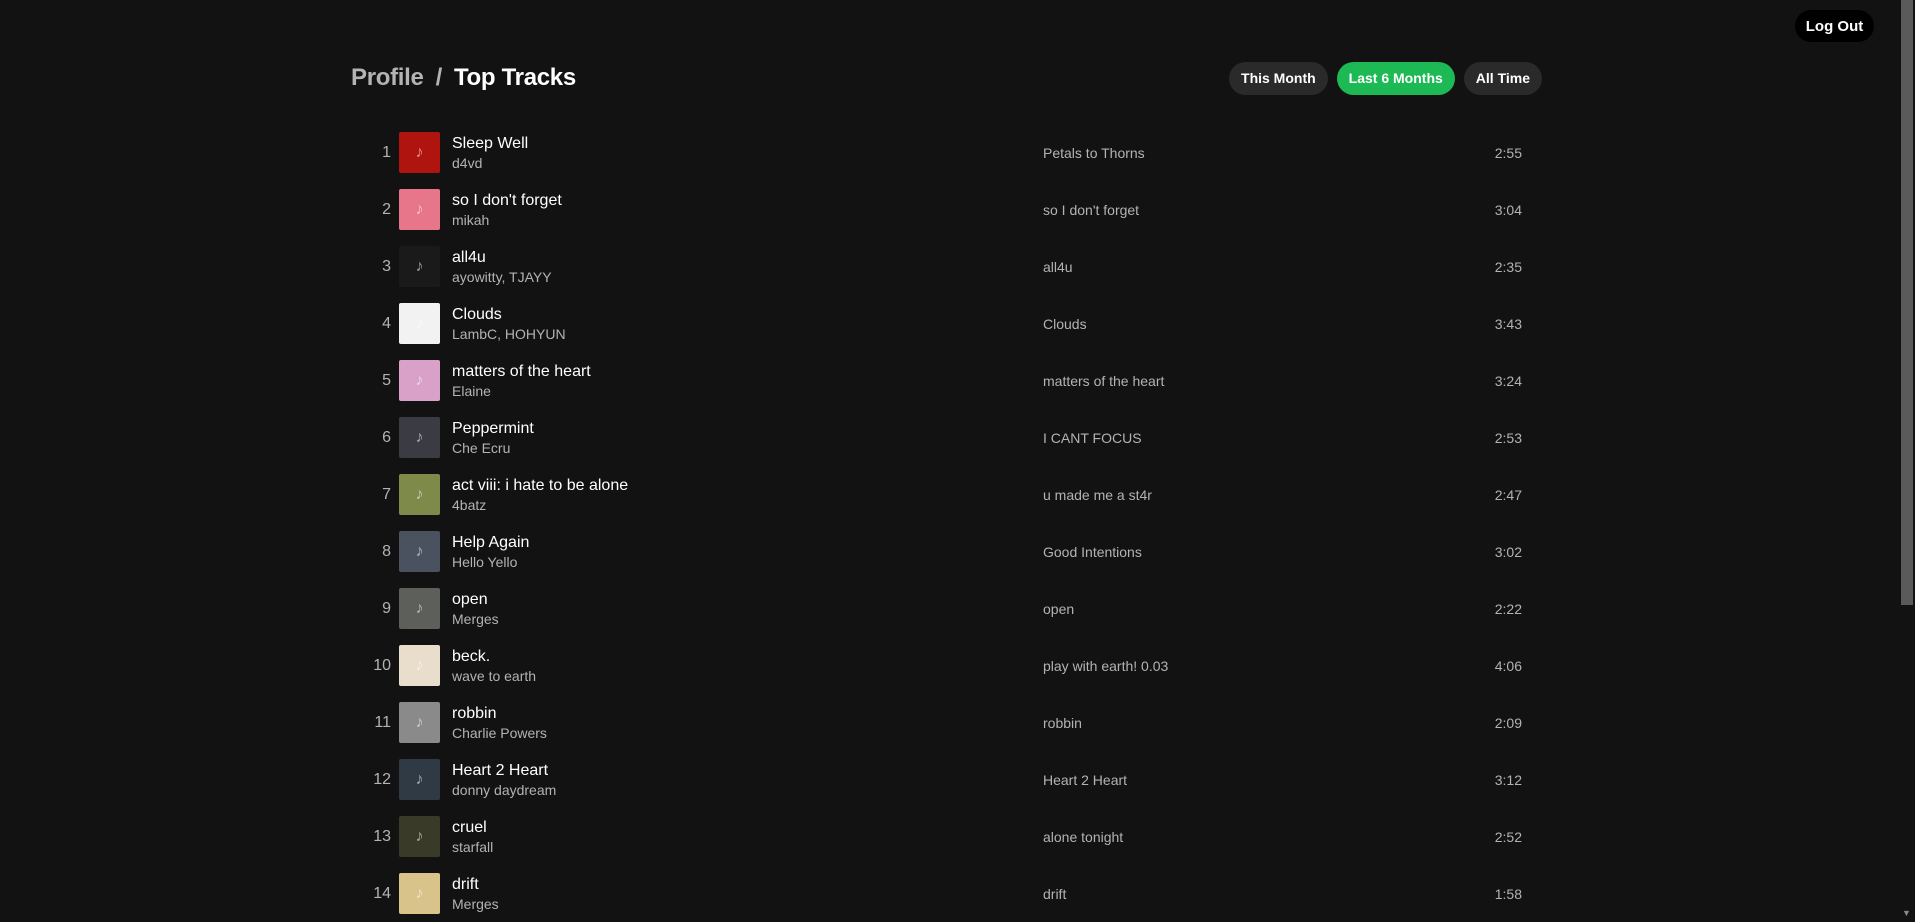  What do you see at coordinates (1834, 26) in the screenshot?
I see `logout-button: Log Out` at bounding box center [1834, 26].